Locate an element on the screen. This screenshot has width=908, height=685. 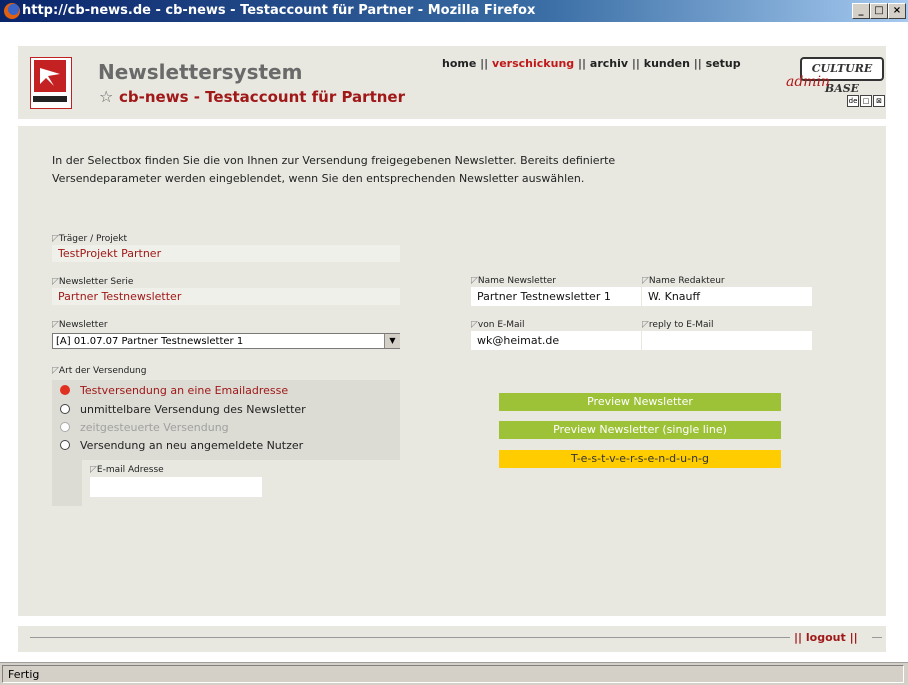
option-neu-angemeldet: Versendung an neu angemeldete Nutzer is located at coordinates (181, 445).